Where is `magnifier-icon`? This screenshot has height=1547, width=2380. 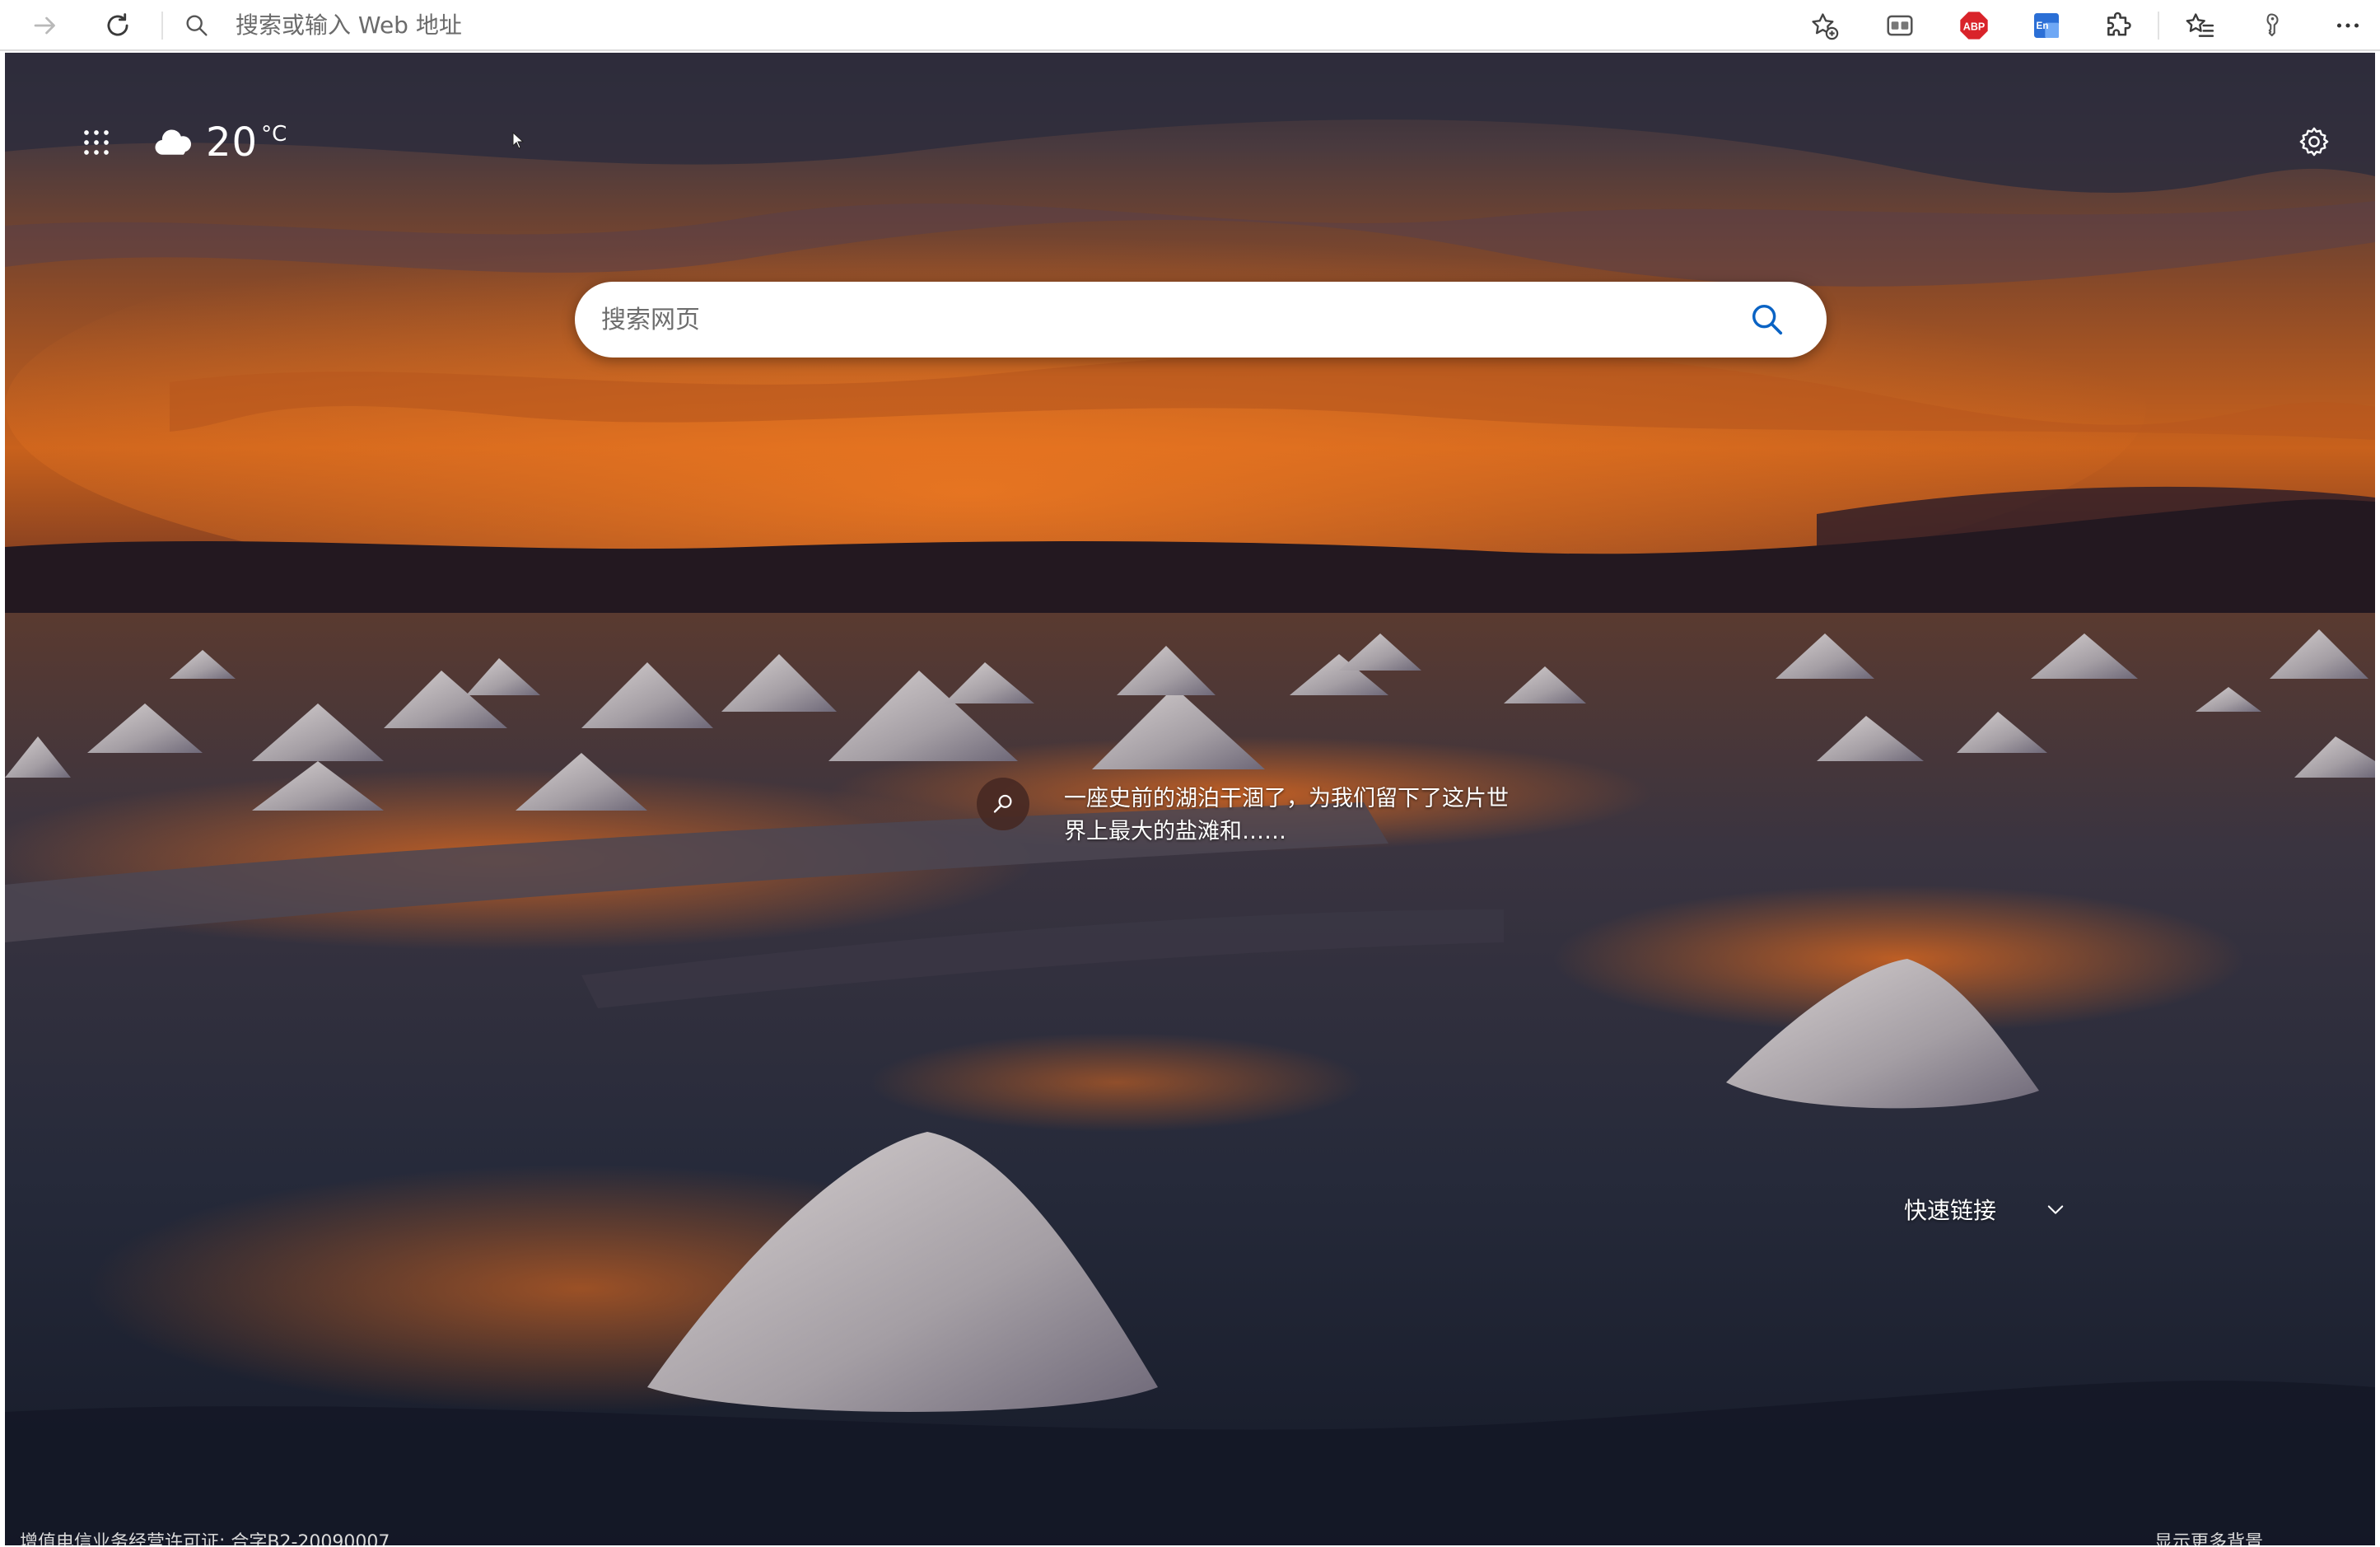 magnifier-icon is located at coordinates (1002, 803).